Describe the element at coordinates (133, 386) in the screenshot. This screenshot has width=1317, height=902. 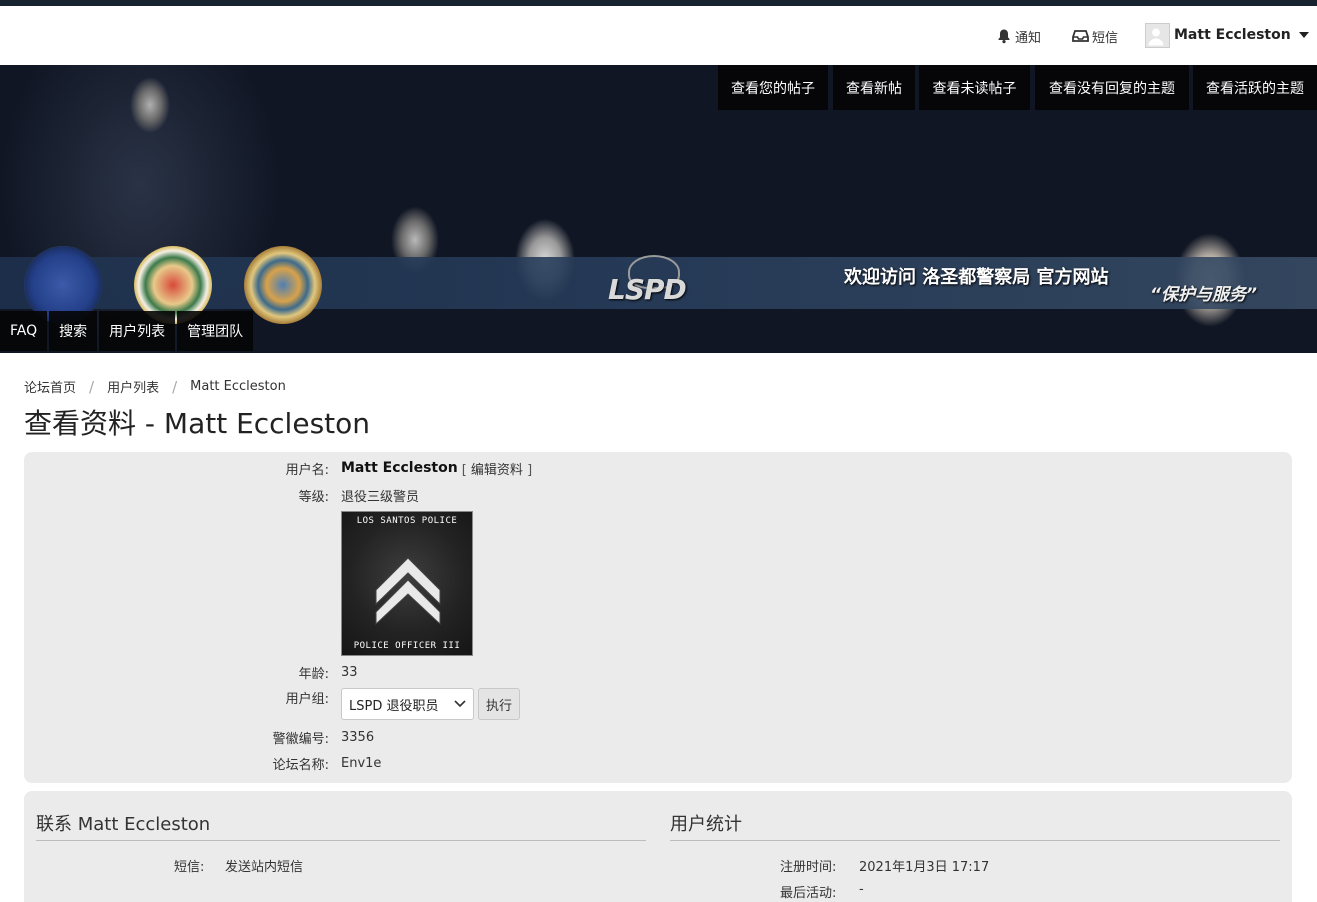
I see `breadcrumb-memberlist: 用户列表` at that location.